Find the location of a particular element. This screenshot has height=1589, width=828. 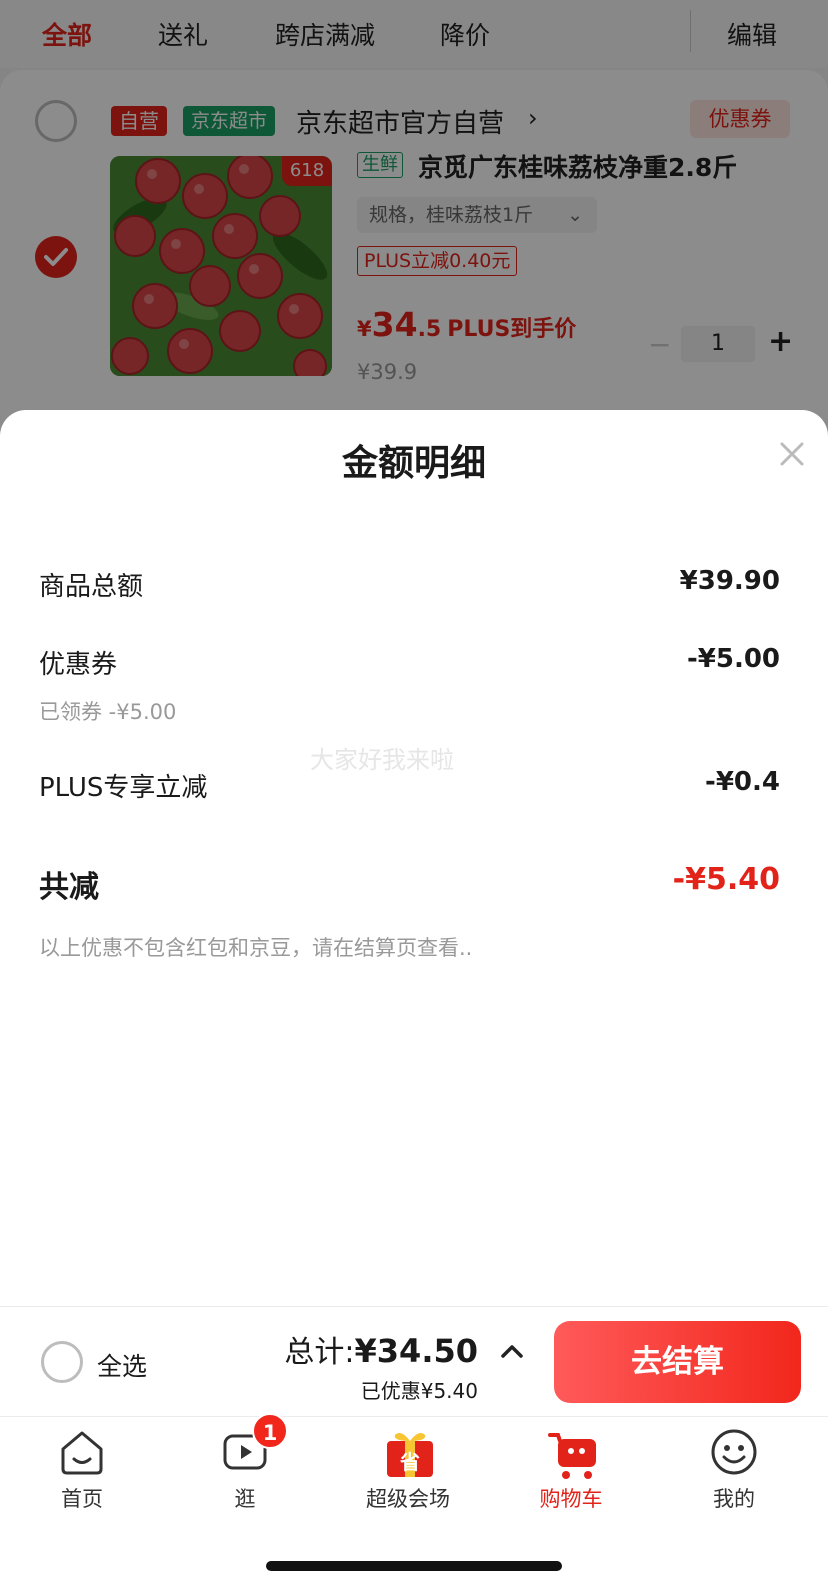

checkout-bar: 全选 总计:¥34.50 已优惠¥5.40 去结算 is located at coordinates (414, 1361).